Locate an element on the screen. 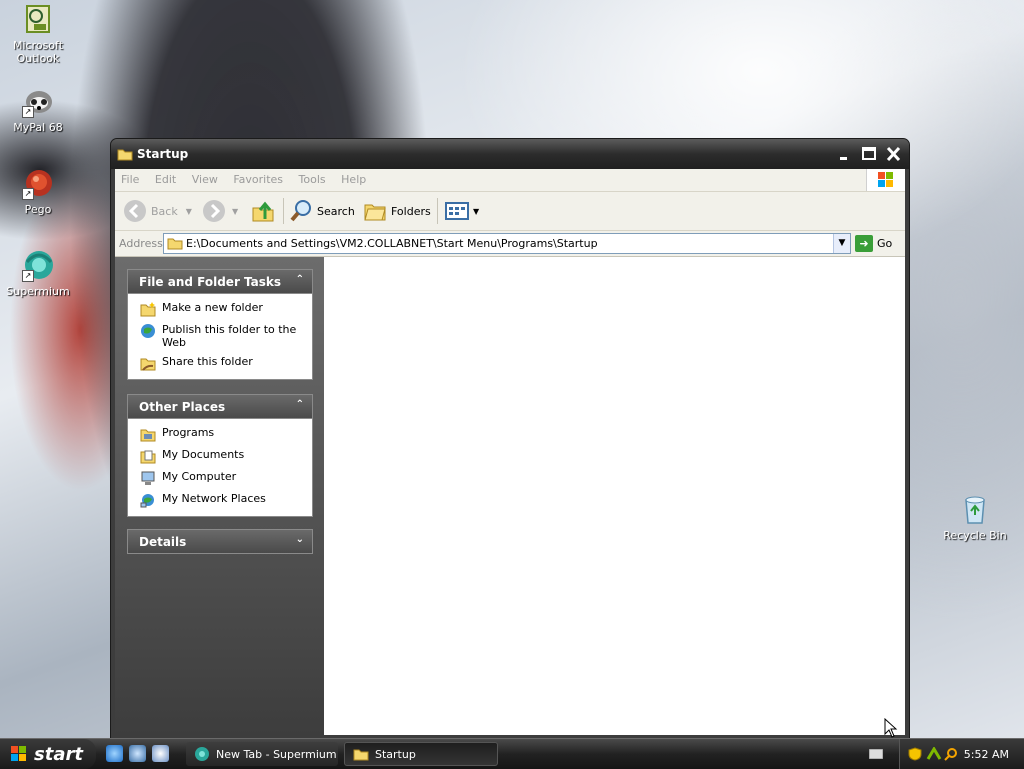  raccoon-icon: ↗ is located at coordinates (38, 102).